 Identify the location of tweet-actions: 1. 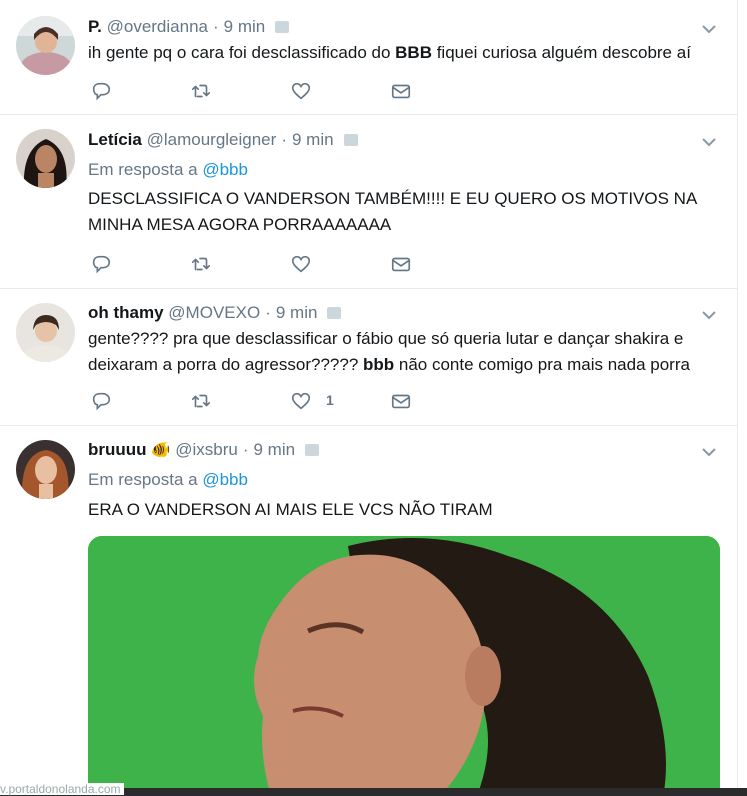
(260, 402).